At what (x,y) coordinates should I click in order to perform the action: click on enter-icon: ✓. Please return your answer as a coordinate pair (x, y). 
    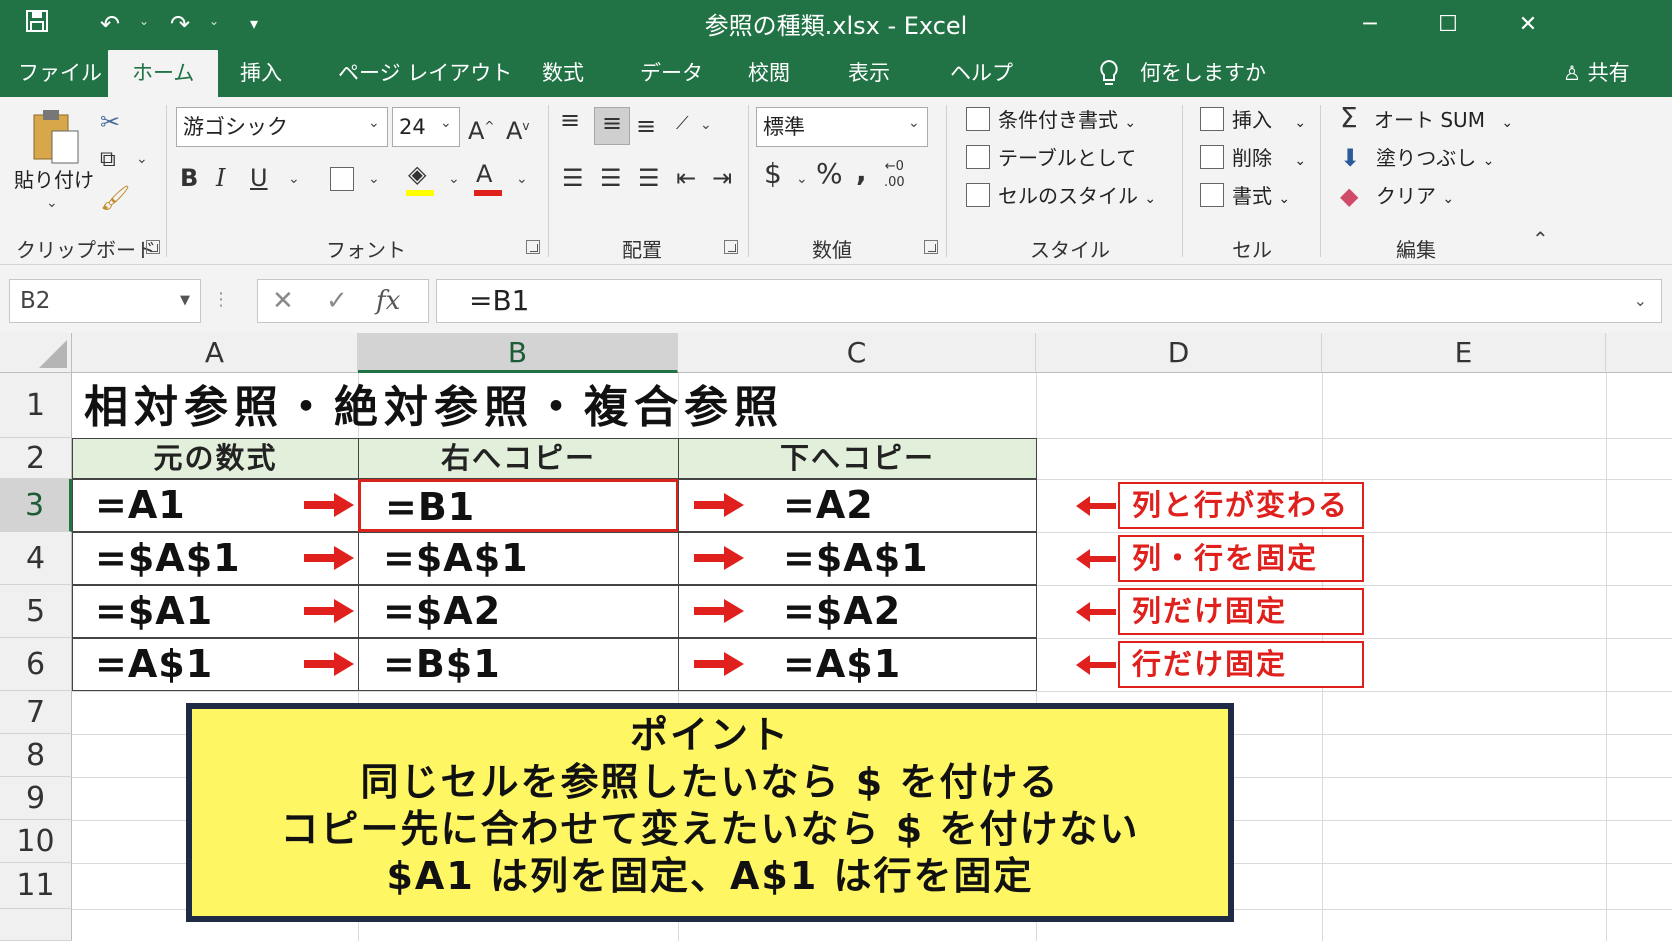
    Looking at the image, I should click on (337, 301).